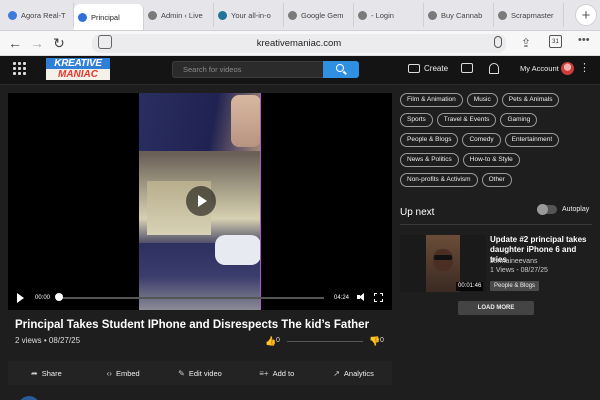 The width and height of the screenshot is (600, 400). Describe the element at coordinates (491, 160) in the screenshot. I see `category-chip: How-to & Style` at that location.